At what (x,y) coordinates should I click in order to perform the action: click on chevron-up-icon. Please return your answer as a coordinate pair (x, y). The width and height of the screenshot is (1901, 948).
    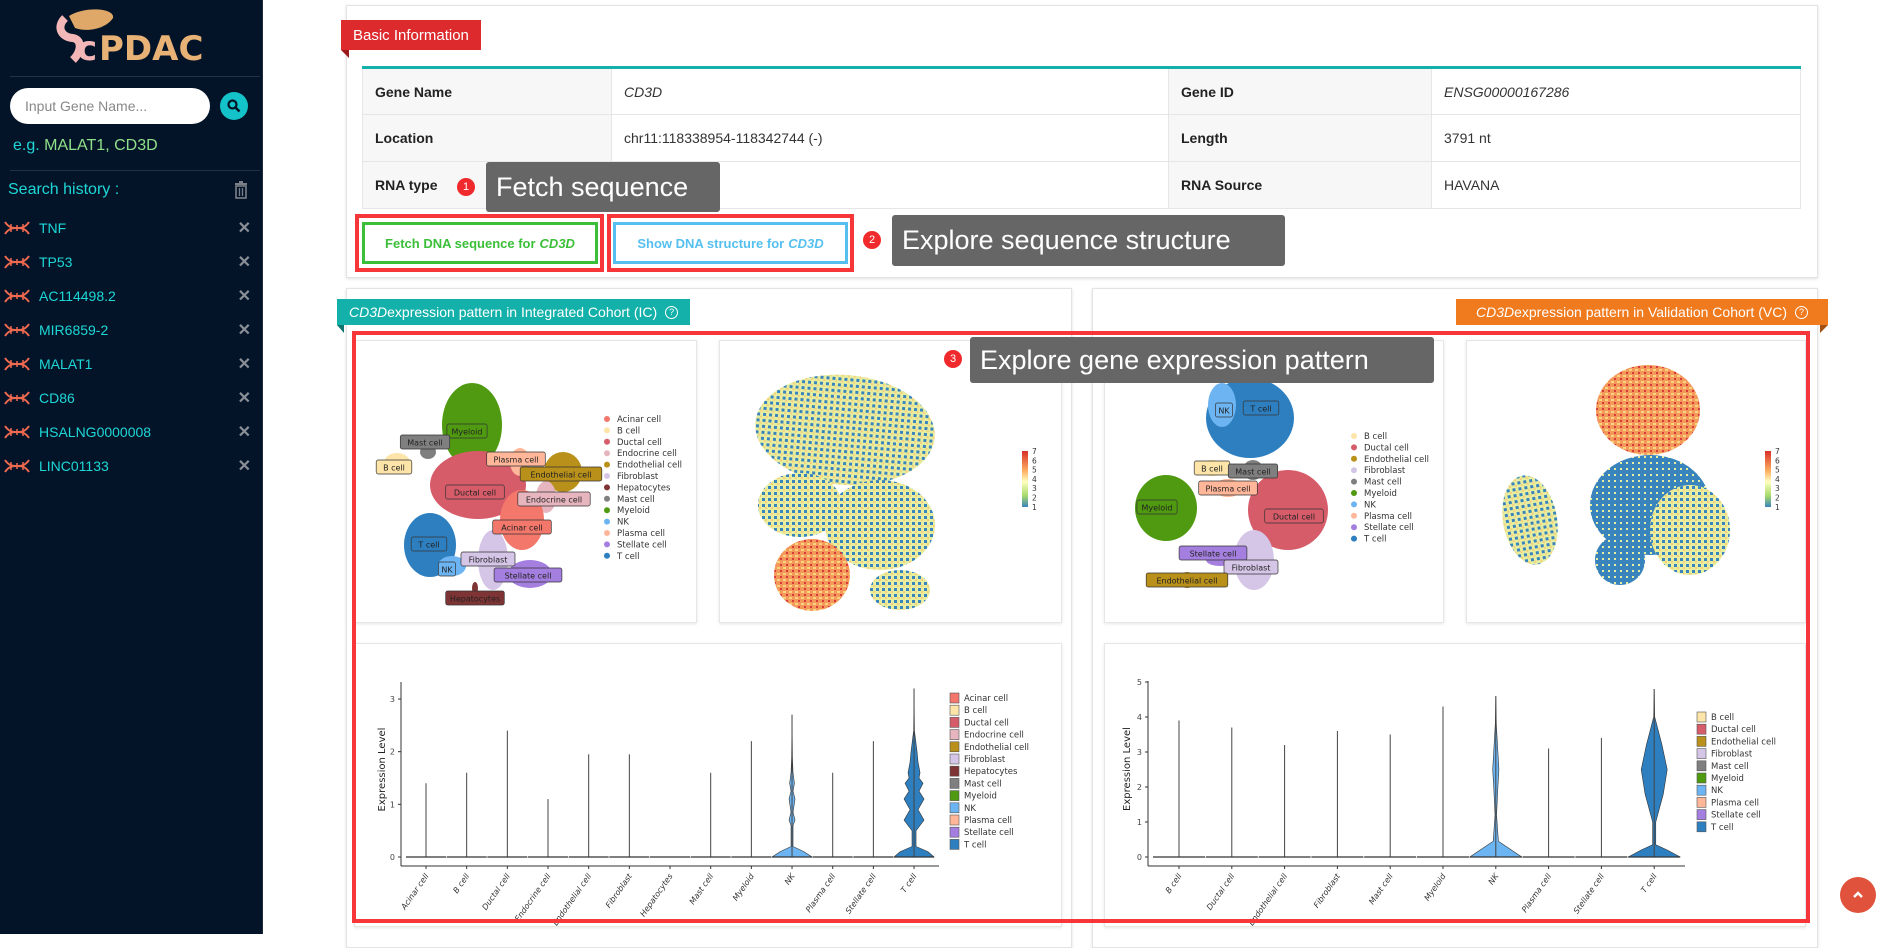
    Looking at the image, I should click on (1858, 894).